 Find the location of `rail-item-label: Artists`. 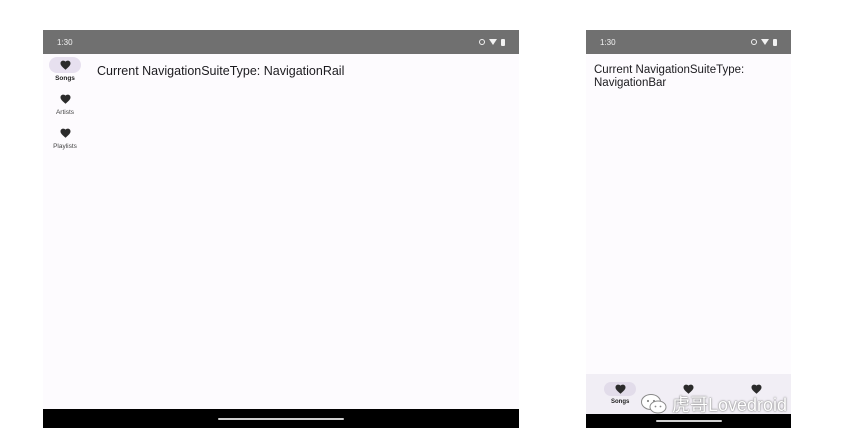

rail-item-label: Artists is located at coordinates (65, 112).